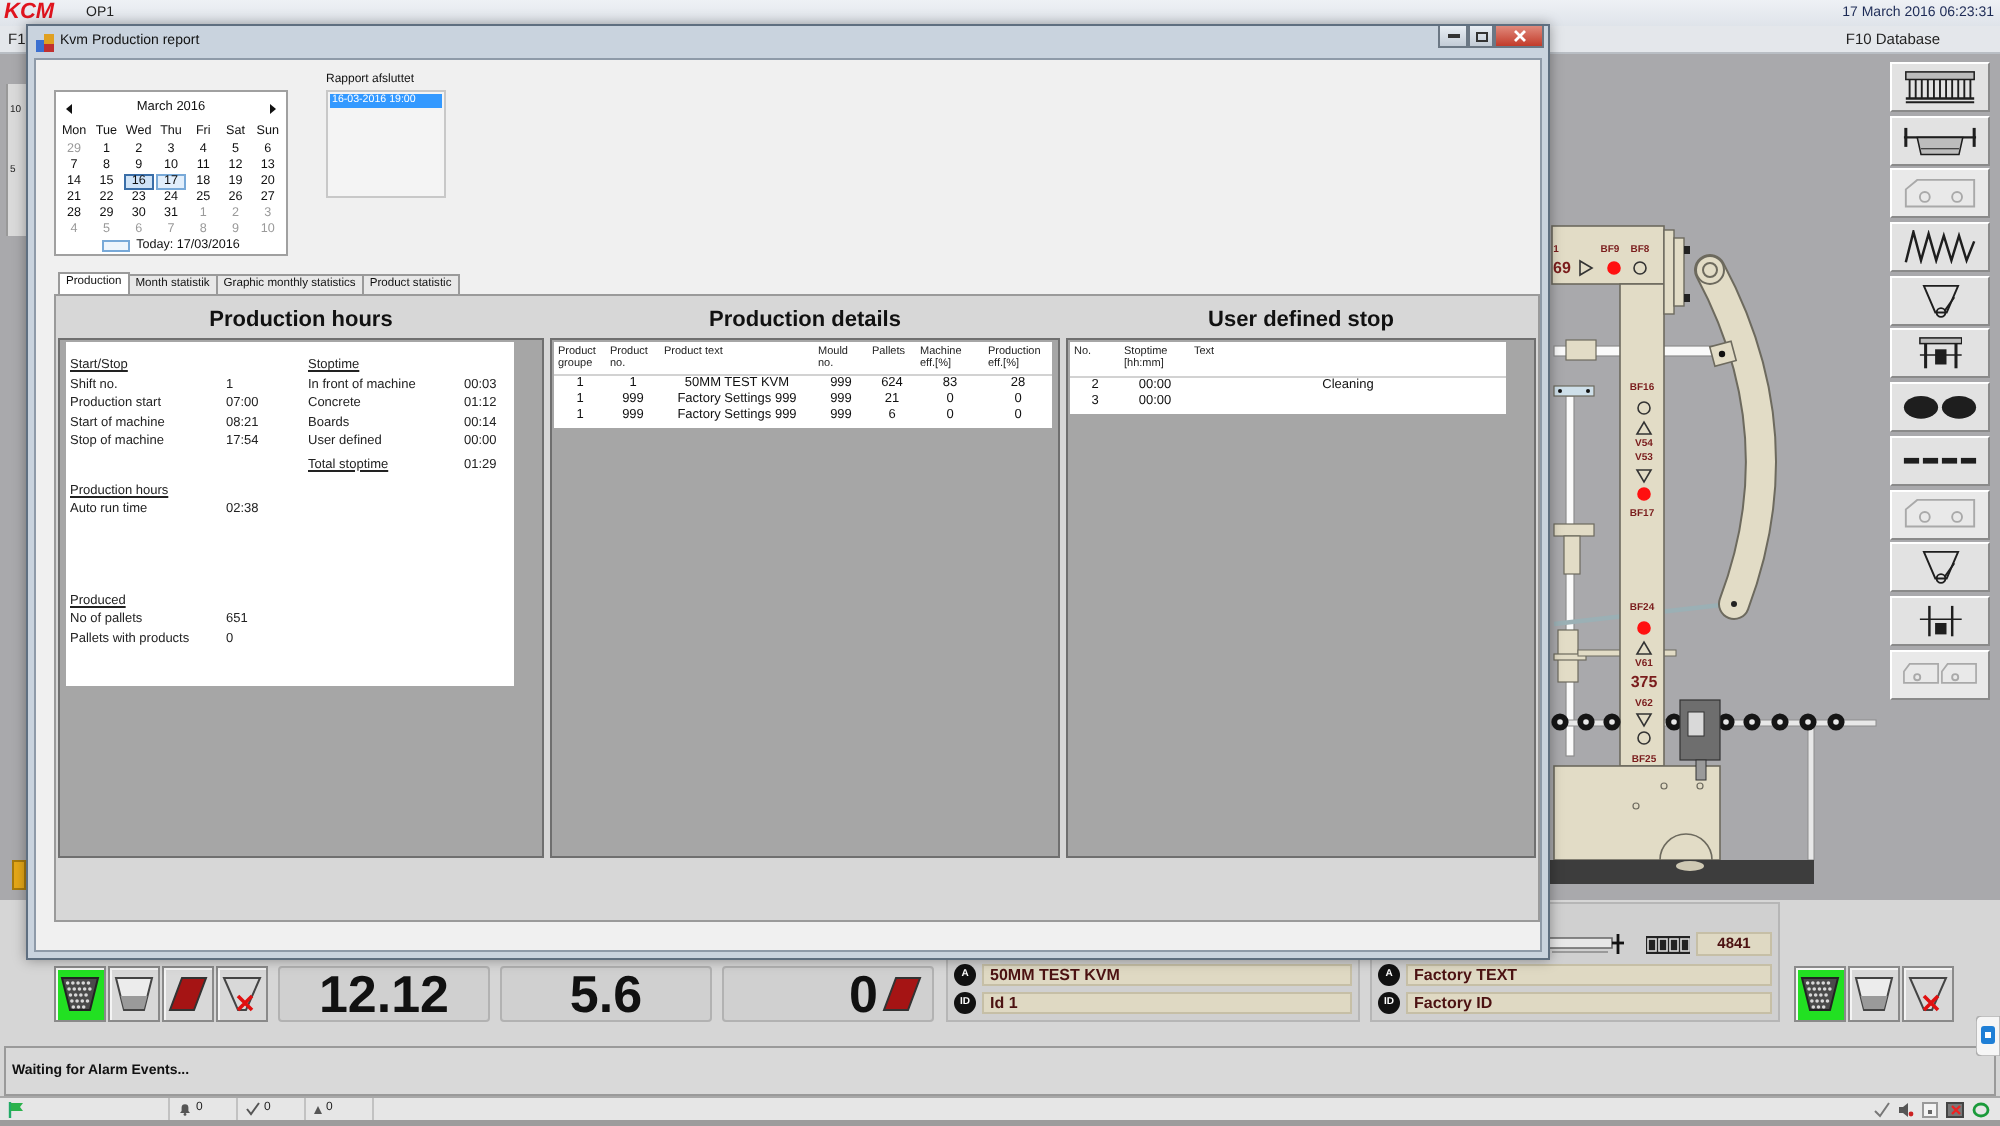 The image size is (2000, 1126). I want to click on right-triangle-icon, so click(1586, 268).